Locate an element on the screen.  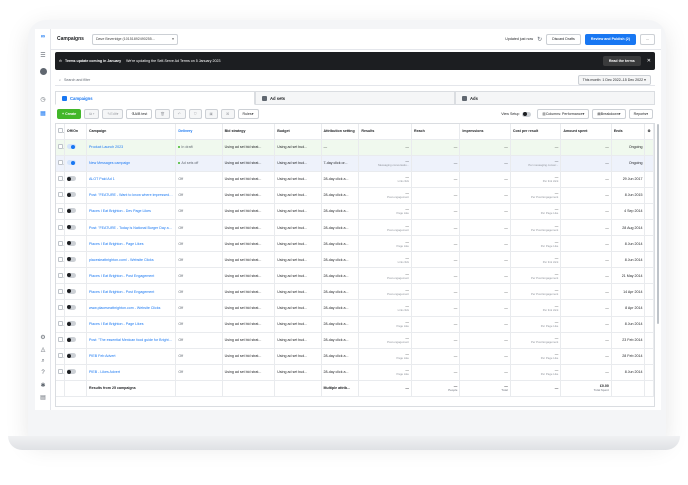
search-input: Search and filter is located at coordinates (77, 80).